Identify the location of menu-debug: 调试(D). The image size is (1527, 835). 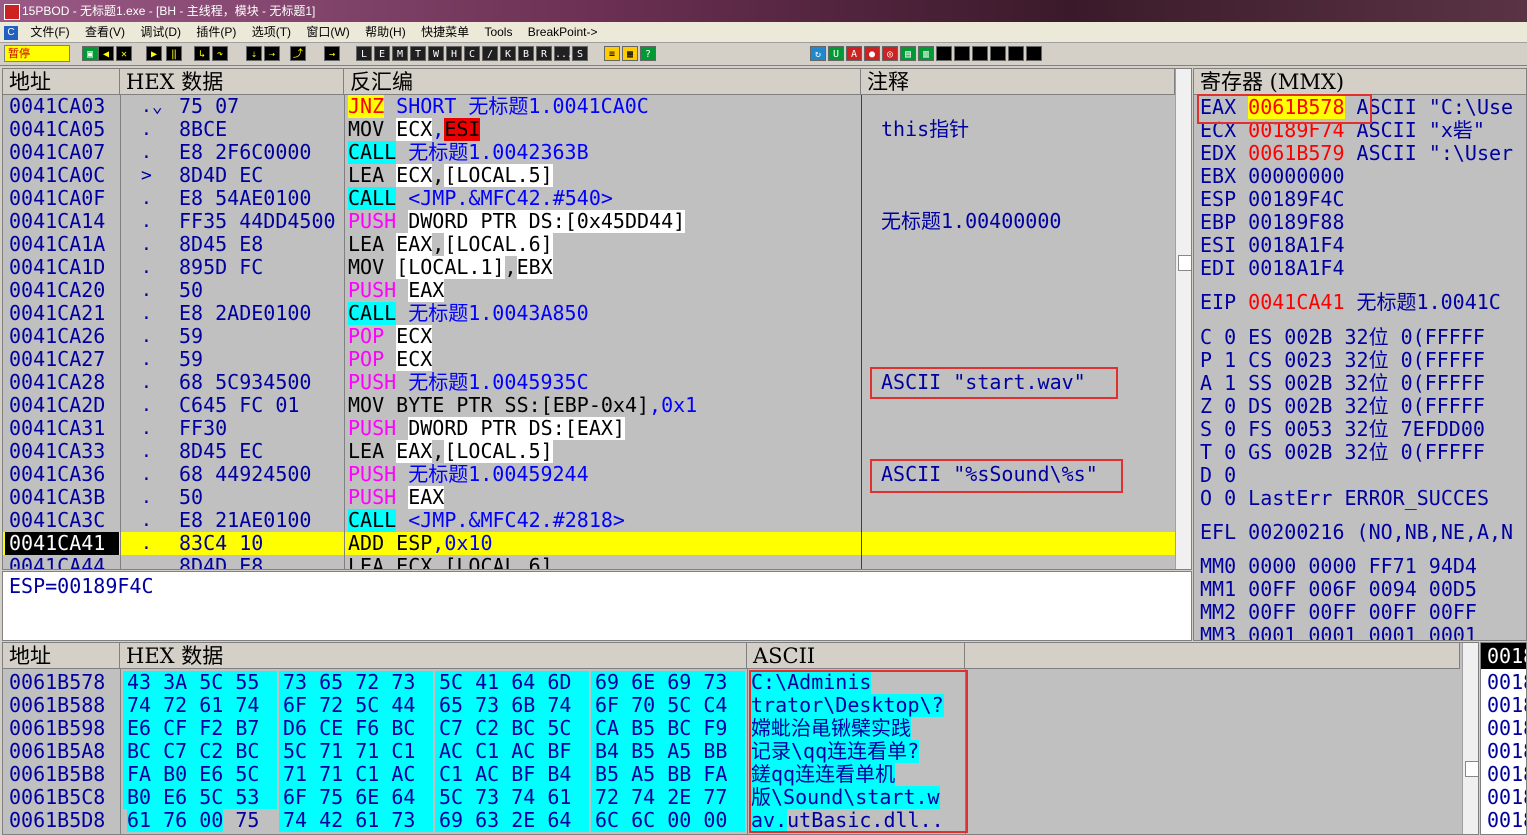
(160, 32).